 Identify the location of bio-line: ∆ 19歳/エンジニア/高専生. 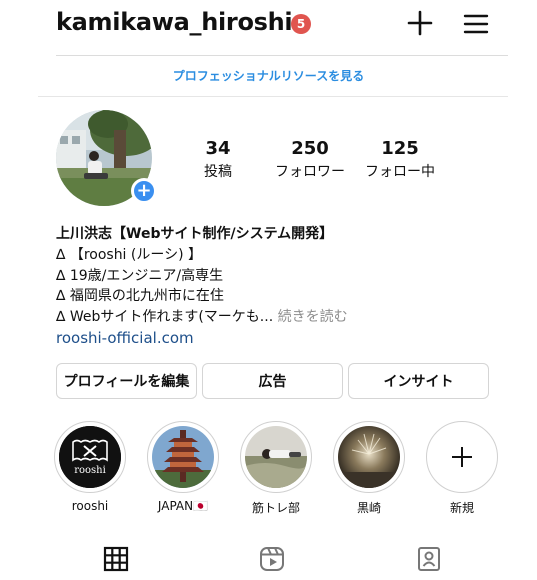
(140, 275).